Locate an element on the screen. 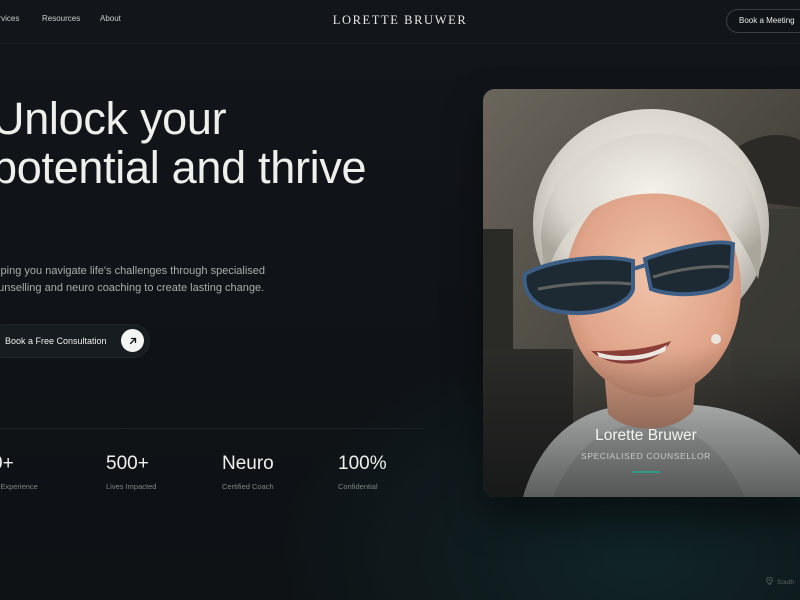 The height and width of the screenshot is (600, 800). portrait-shade is located at coordinates (641, 422).